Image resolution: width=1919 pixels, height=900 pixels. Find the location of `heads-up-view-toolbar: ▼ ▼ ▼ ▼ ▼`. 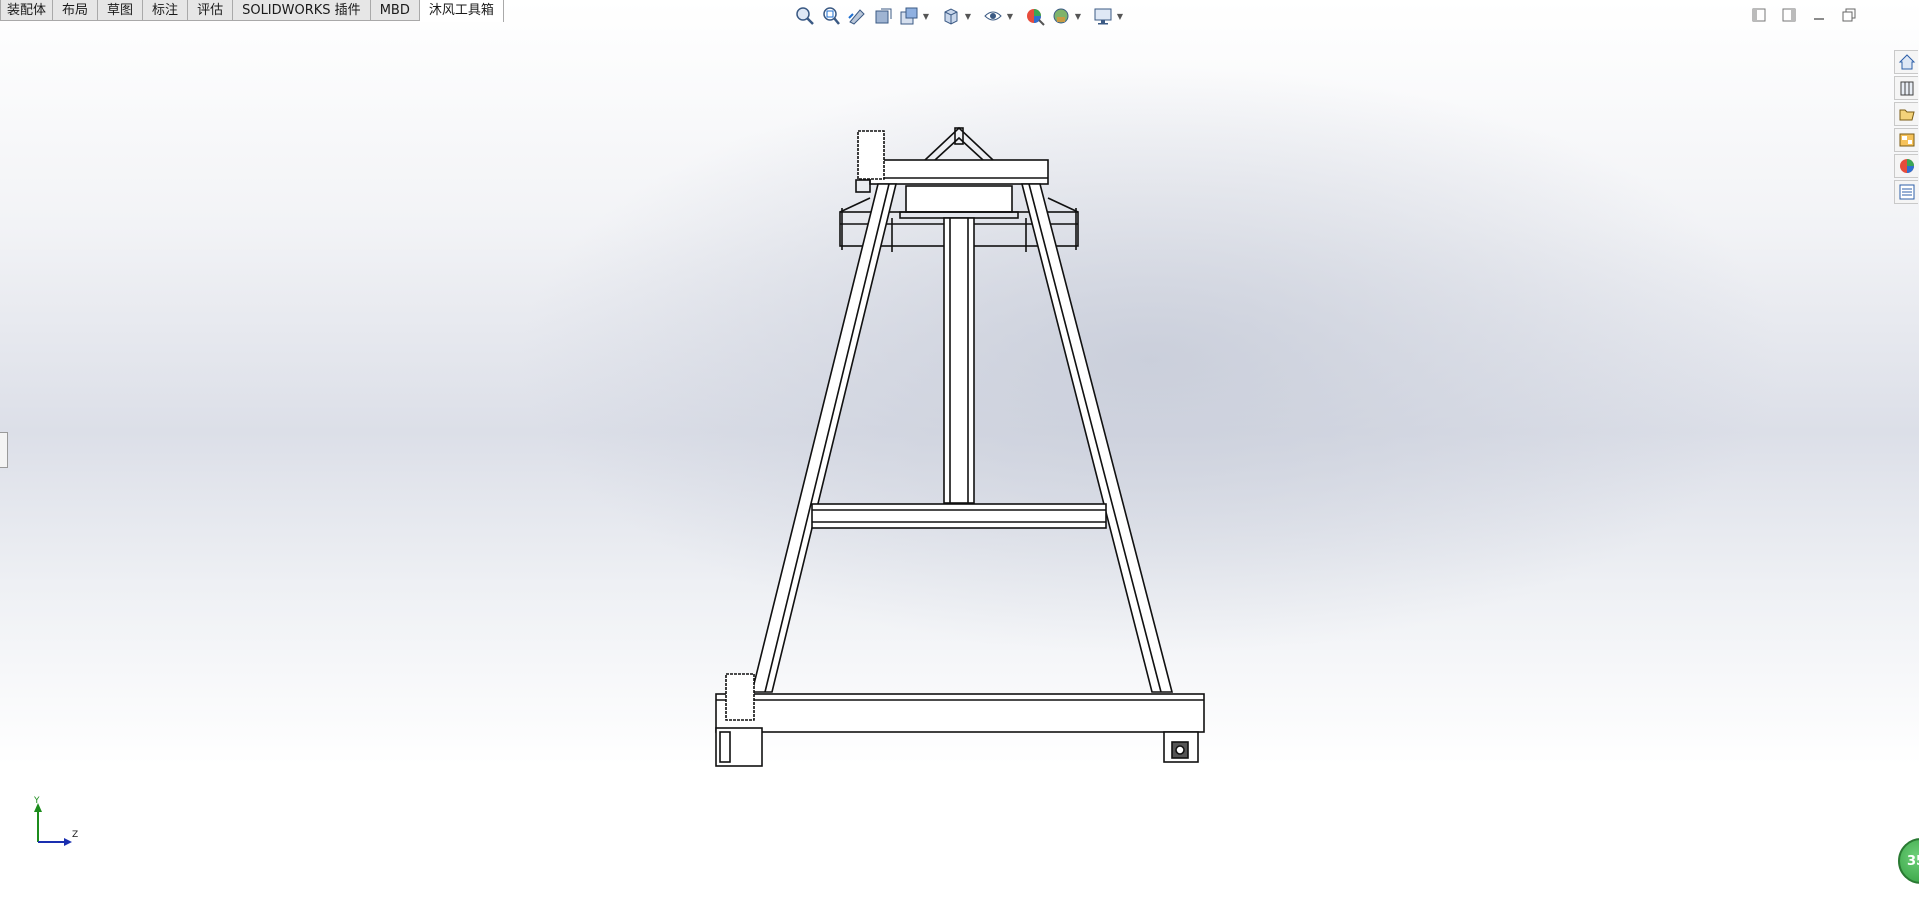

heads-up-view-toolbar: ▼ ▼ ▼ ▼ ▼ is located at coordinates (962, 16).